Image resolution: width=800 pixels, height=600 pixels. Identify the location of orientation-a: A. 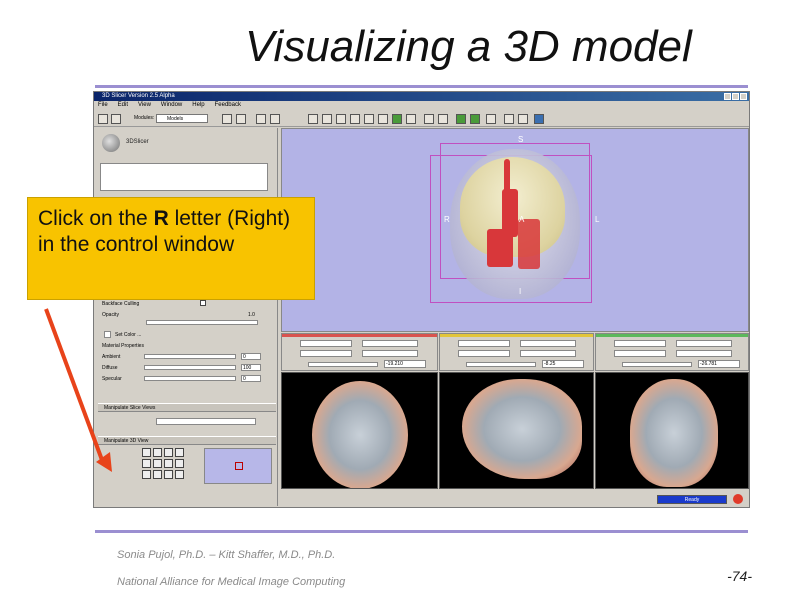
(522, 219).